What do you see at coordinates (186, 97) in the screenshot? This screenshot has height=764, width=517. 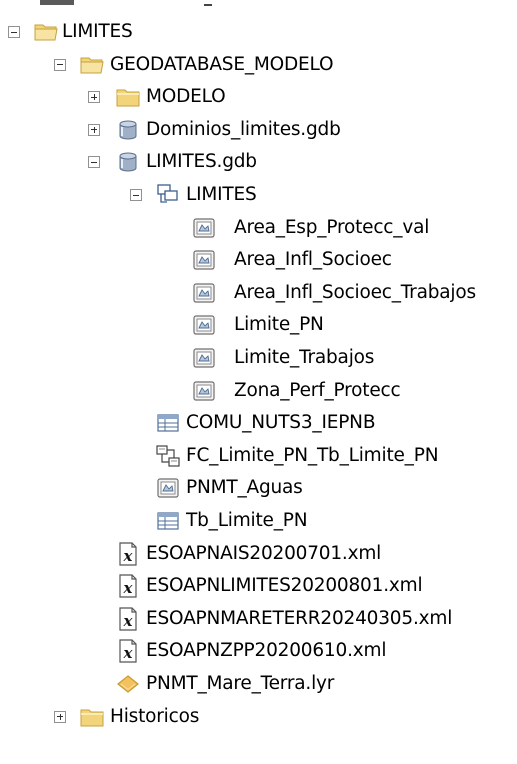 I see `tree-item-label: MODELO` at bounding box center [186, 97].